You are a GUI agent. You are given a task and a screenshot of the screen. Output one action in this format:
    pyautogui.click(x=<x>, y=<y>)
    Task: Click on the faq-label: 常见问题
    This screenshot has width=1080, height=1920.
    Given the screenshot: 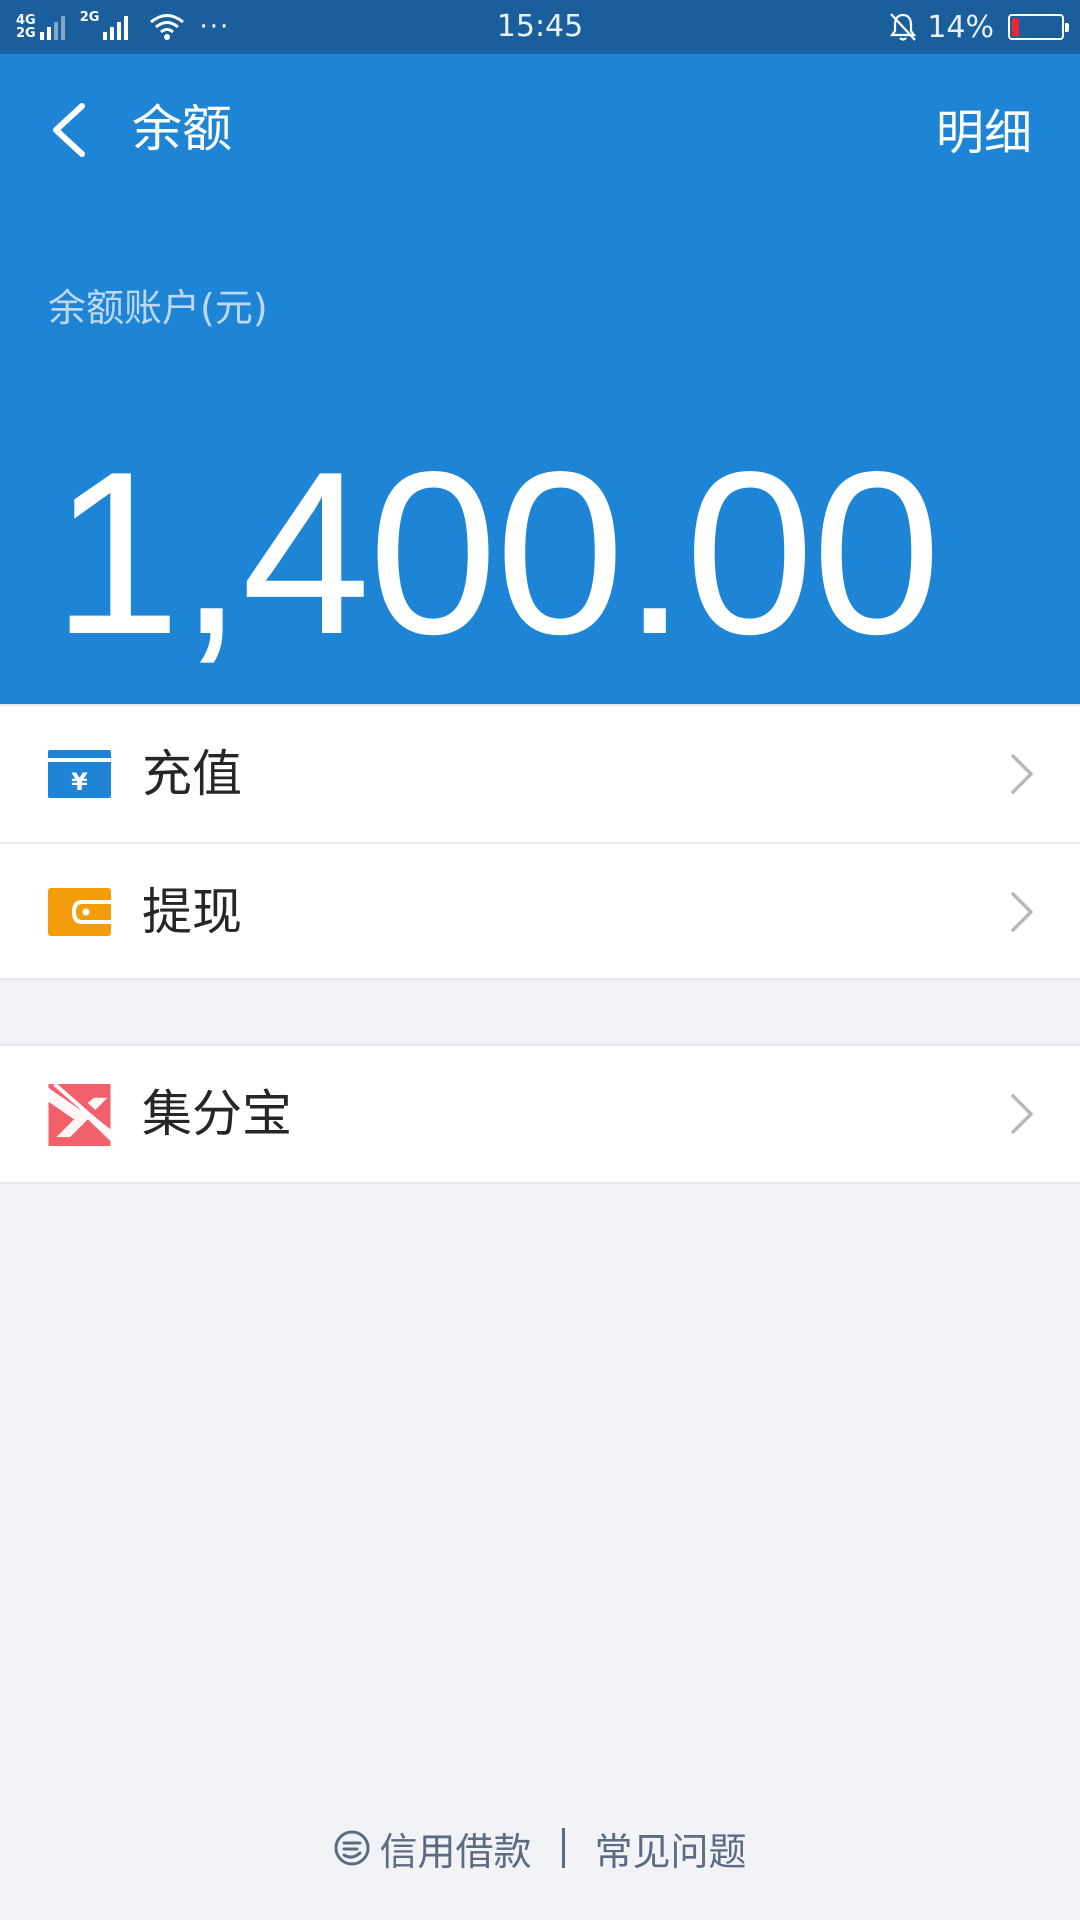 What is the action you would take?
    pyautogui.click(x=670, y=1851)
    